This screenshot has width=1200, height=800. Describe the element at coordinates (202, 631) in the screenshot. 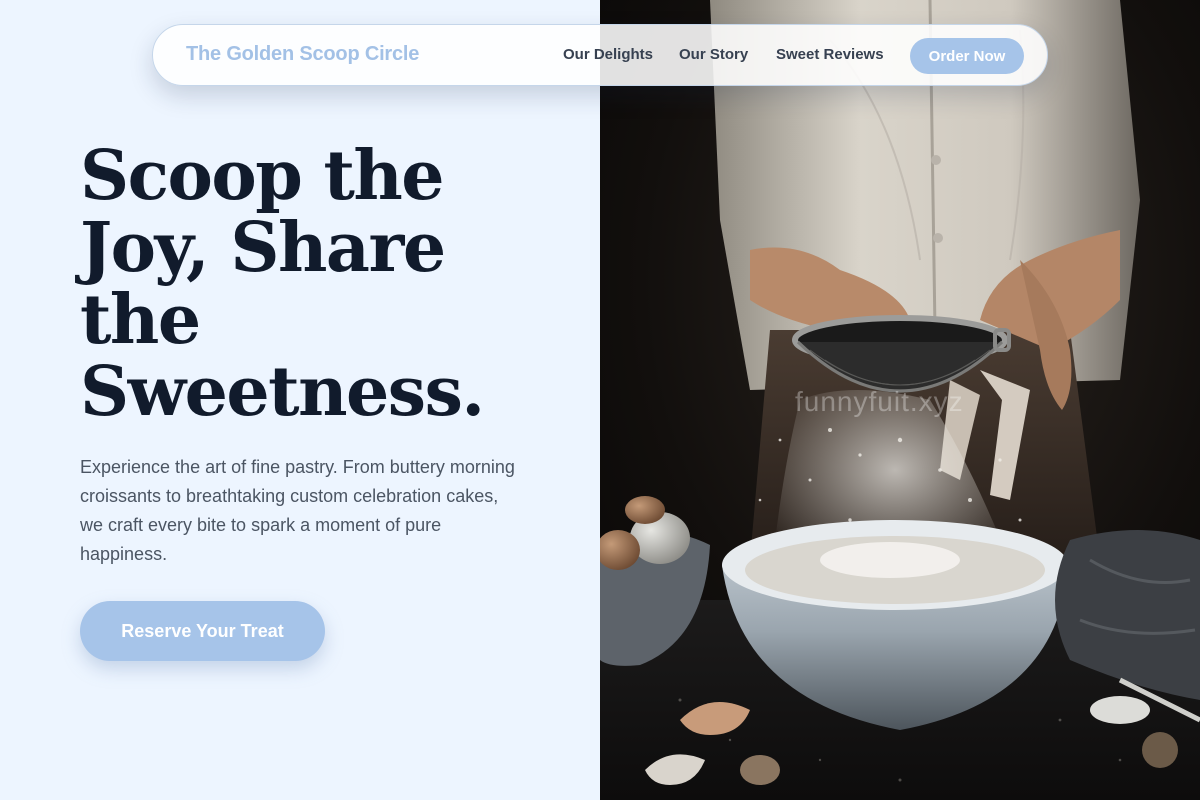

I see `reserve-treat-button: Reserve Your Treat` at that location.